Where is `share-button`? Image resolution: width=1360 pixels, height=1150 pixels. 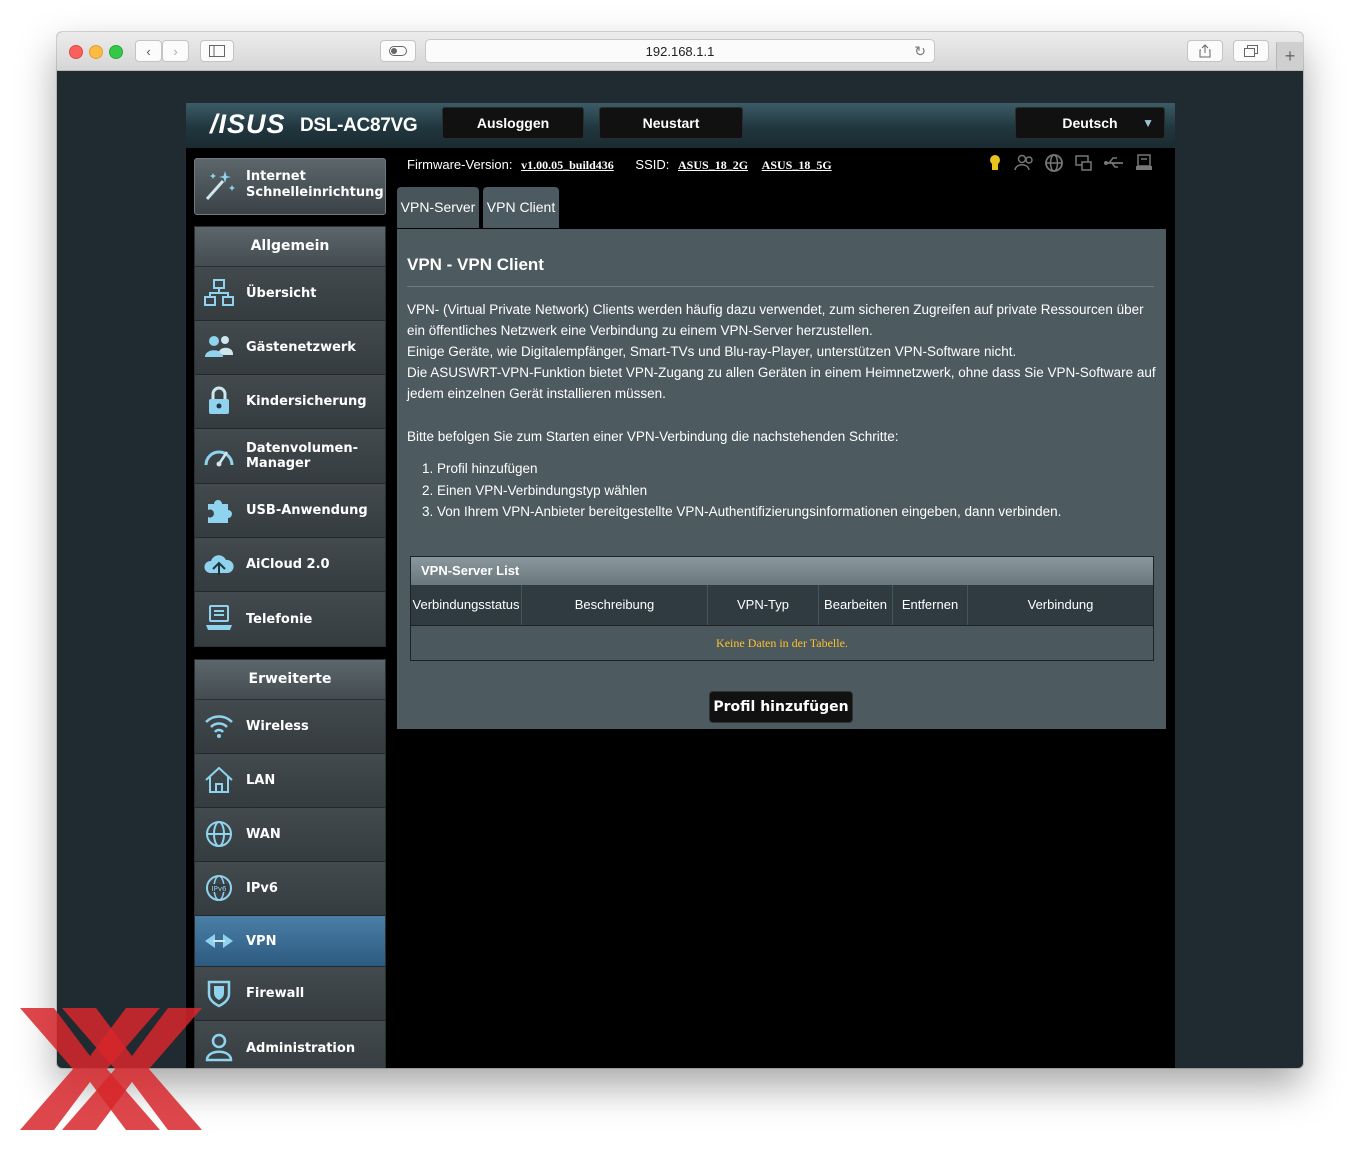 share-button is located at coordinates (1205, 51).